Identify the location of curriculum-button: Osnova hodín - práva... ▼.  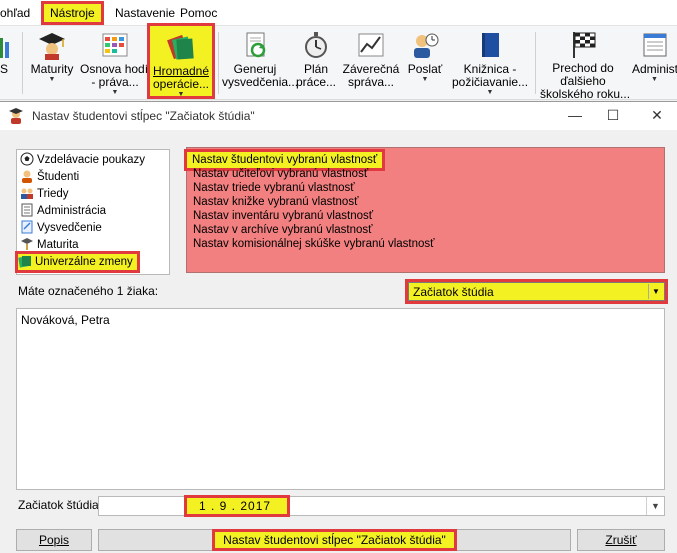
(117, 63).